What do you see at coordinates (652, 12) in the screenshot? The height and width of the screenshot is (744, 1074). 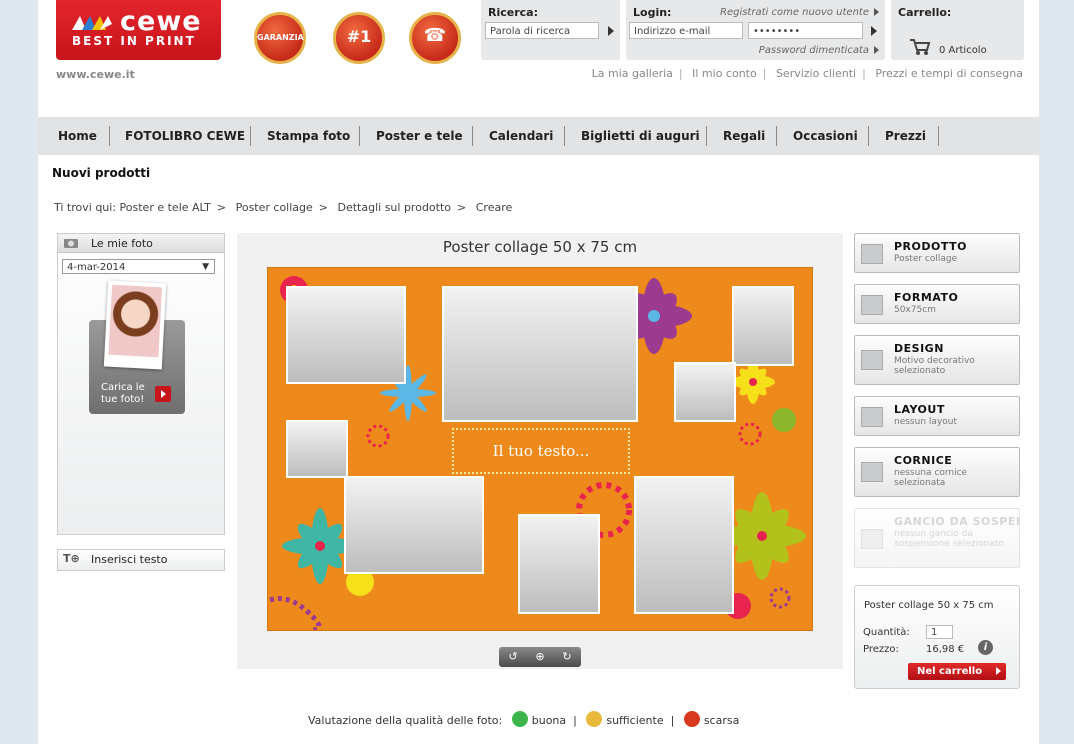 I see `login-title: Login:` at bounding box center [652, 12].